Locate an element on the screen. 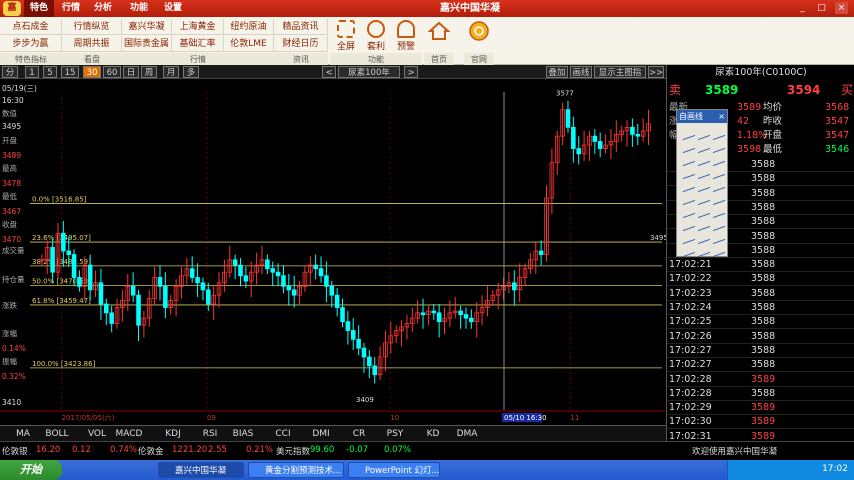 The image size is (854, 480). indicator-tab: DMI is located at coordinates (321, 434).